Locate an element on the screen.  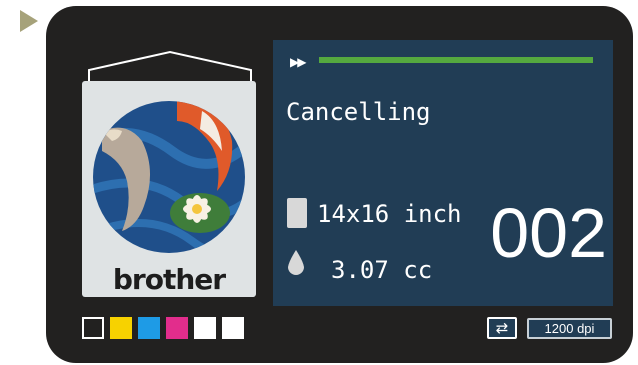
progress-fill is located at coordinates (456, 60).